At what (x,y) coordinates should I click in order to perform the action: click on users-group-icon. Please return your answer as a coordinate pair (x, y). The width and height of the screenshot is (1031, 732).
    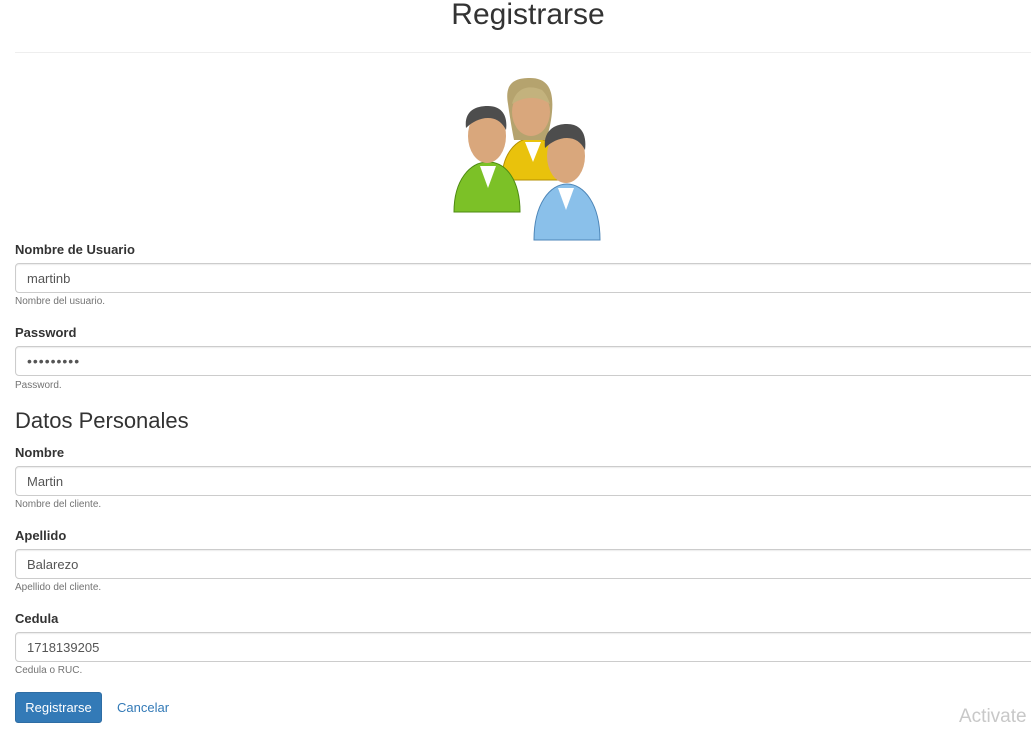
    Looking at the image, I should click on (527, 159).